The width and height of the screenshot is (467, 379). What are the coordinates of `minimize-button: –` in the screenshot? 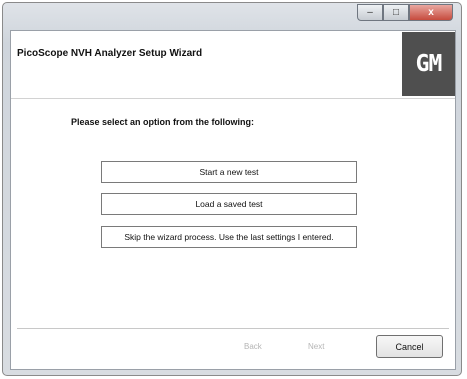 It's located at (370, 12).